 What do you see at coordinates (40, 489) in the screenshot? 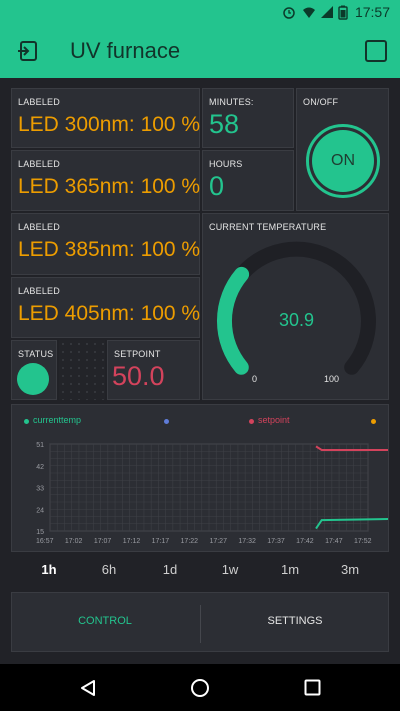
I see `y-tick-label: 33` at bounding box center [40, 489].